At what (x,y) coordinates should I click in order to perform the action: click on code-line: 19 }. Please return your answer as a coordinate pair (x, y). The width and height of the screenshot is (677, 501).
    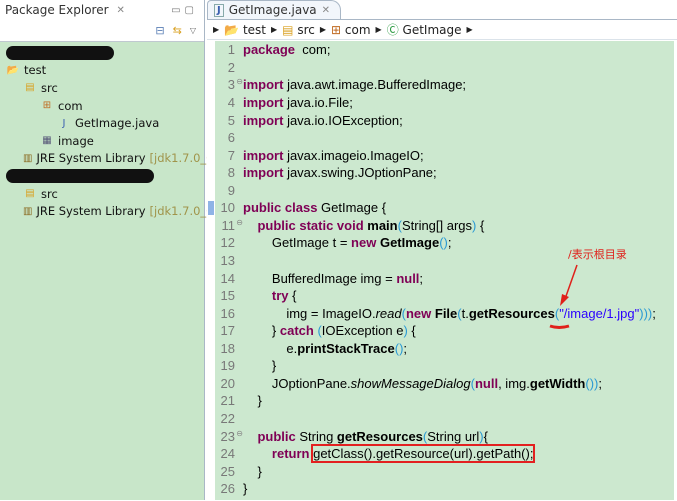
    Looking at the image, I should click on (246, 366).